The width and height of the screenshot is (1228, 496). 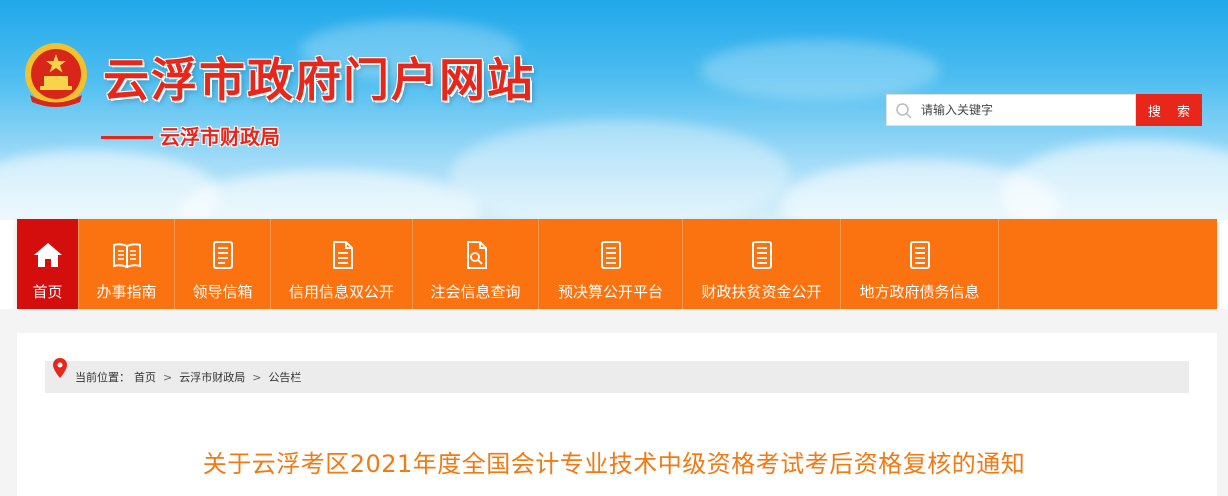 I want to click on breadcrumb-home-link: 首页, so click(x=145, y=377).